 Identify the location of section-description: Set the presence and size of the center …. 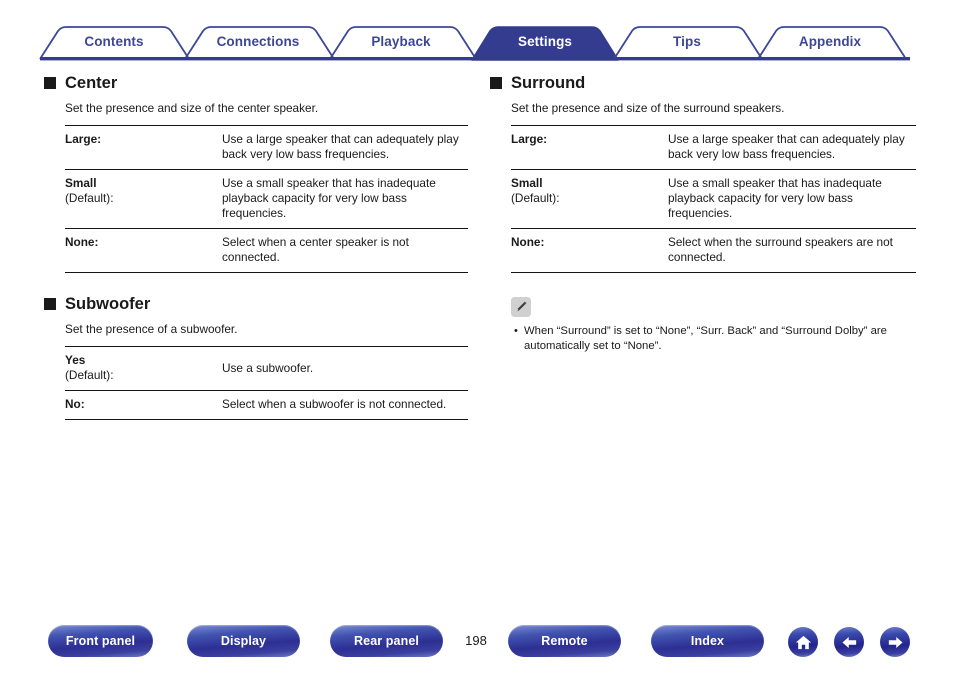
(192, 108).